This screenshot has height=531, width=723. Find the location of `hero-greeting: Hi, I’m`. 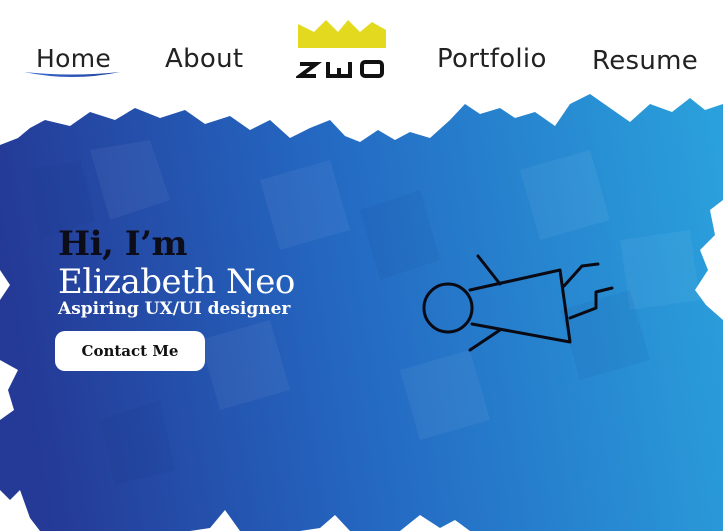

hero-greeting: Hi, I’m is located at coordinates (122, 244).